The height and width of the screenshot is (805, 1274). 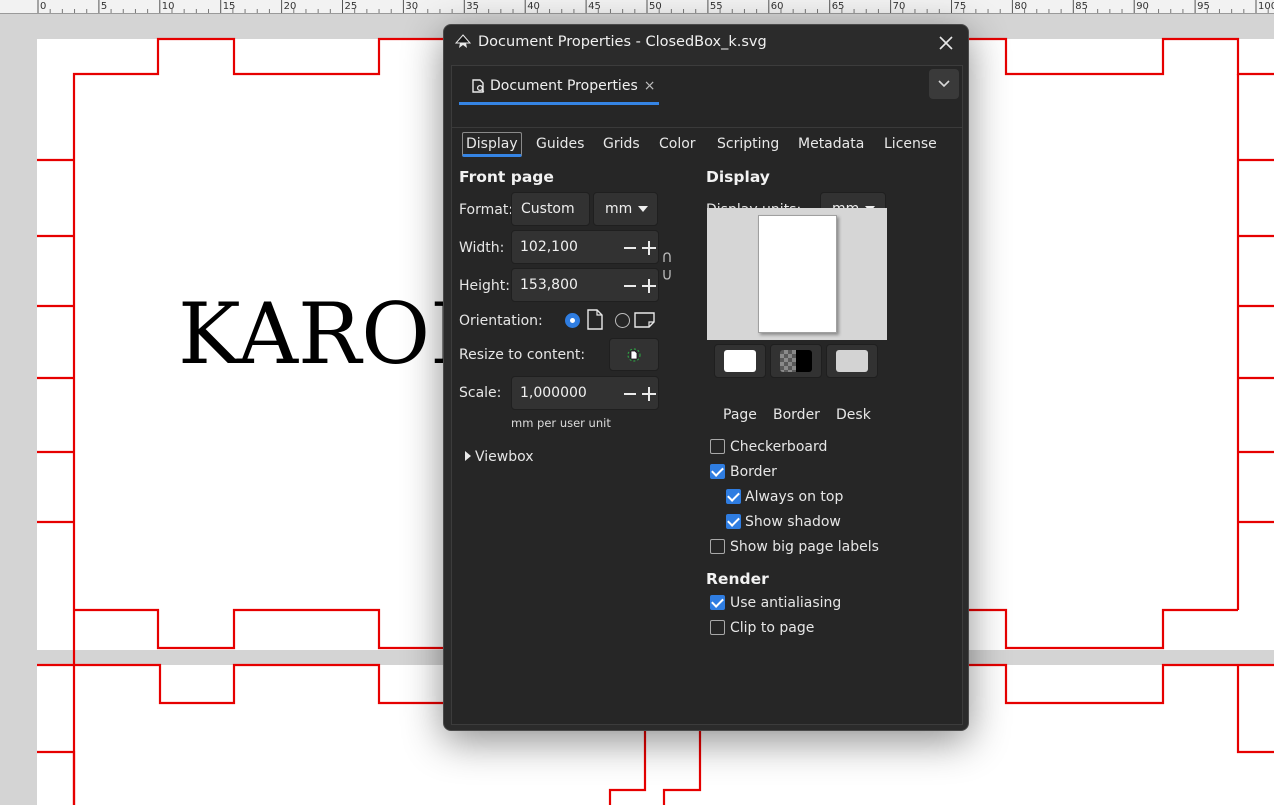 I want to click on antialiasing-label: Use antialiasing, so click(x=786, y=603).